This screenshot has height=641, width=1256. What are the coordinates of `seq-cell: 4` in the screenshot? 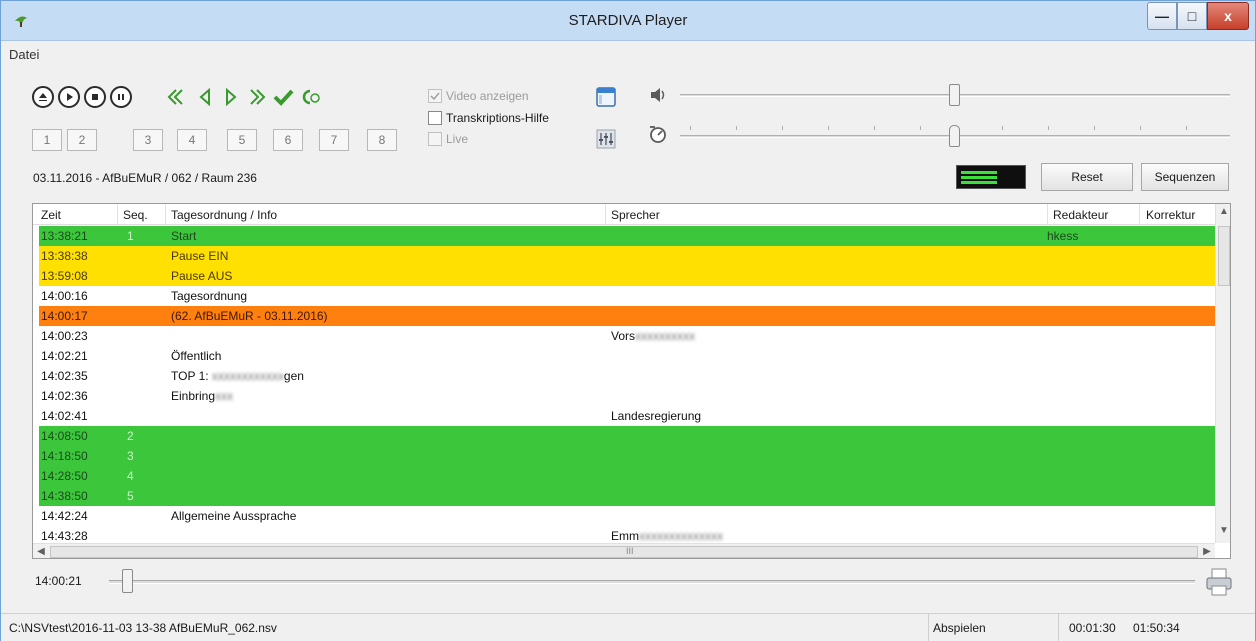 It's located at (130, 476).